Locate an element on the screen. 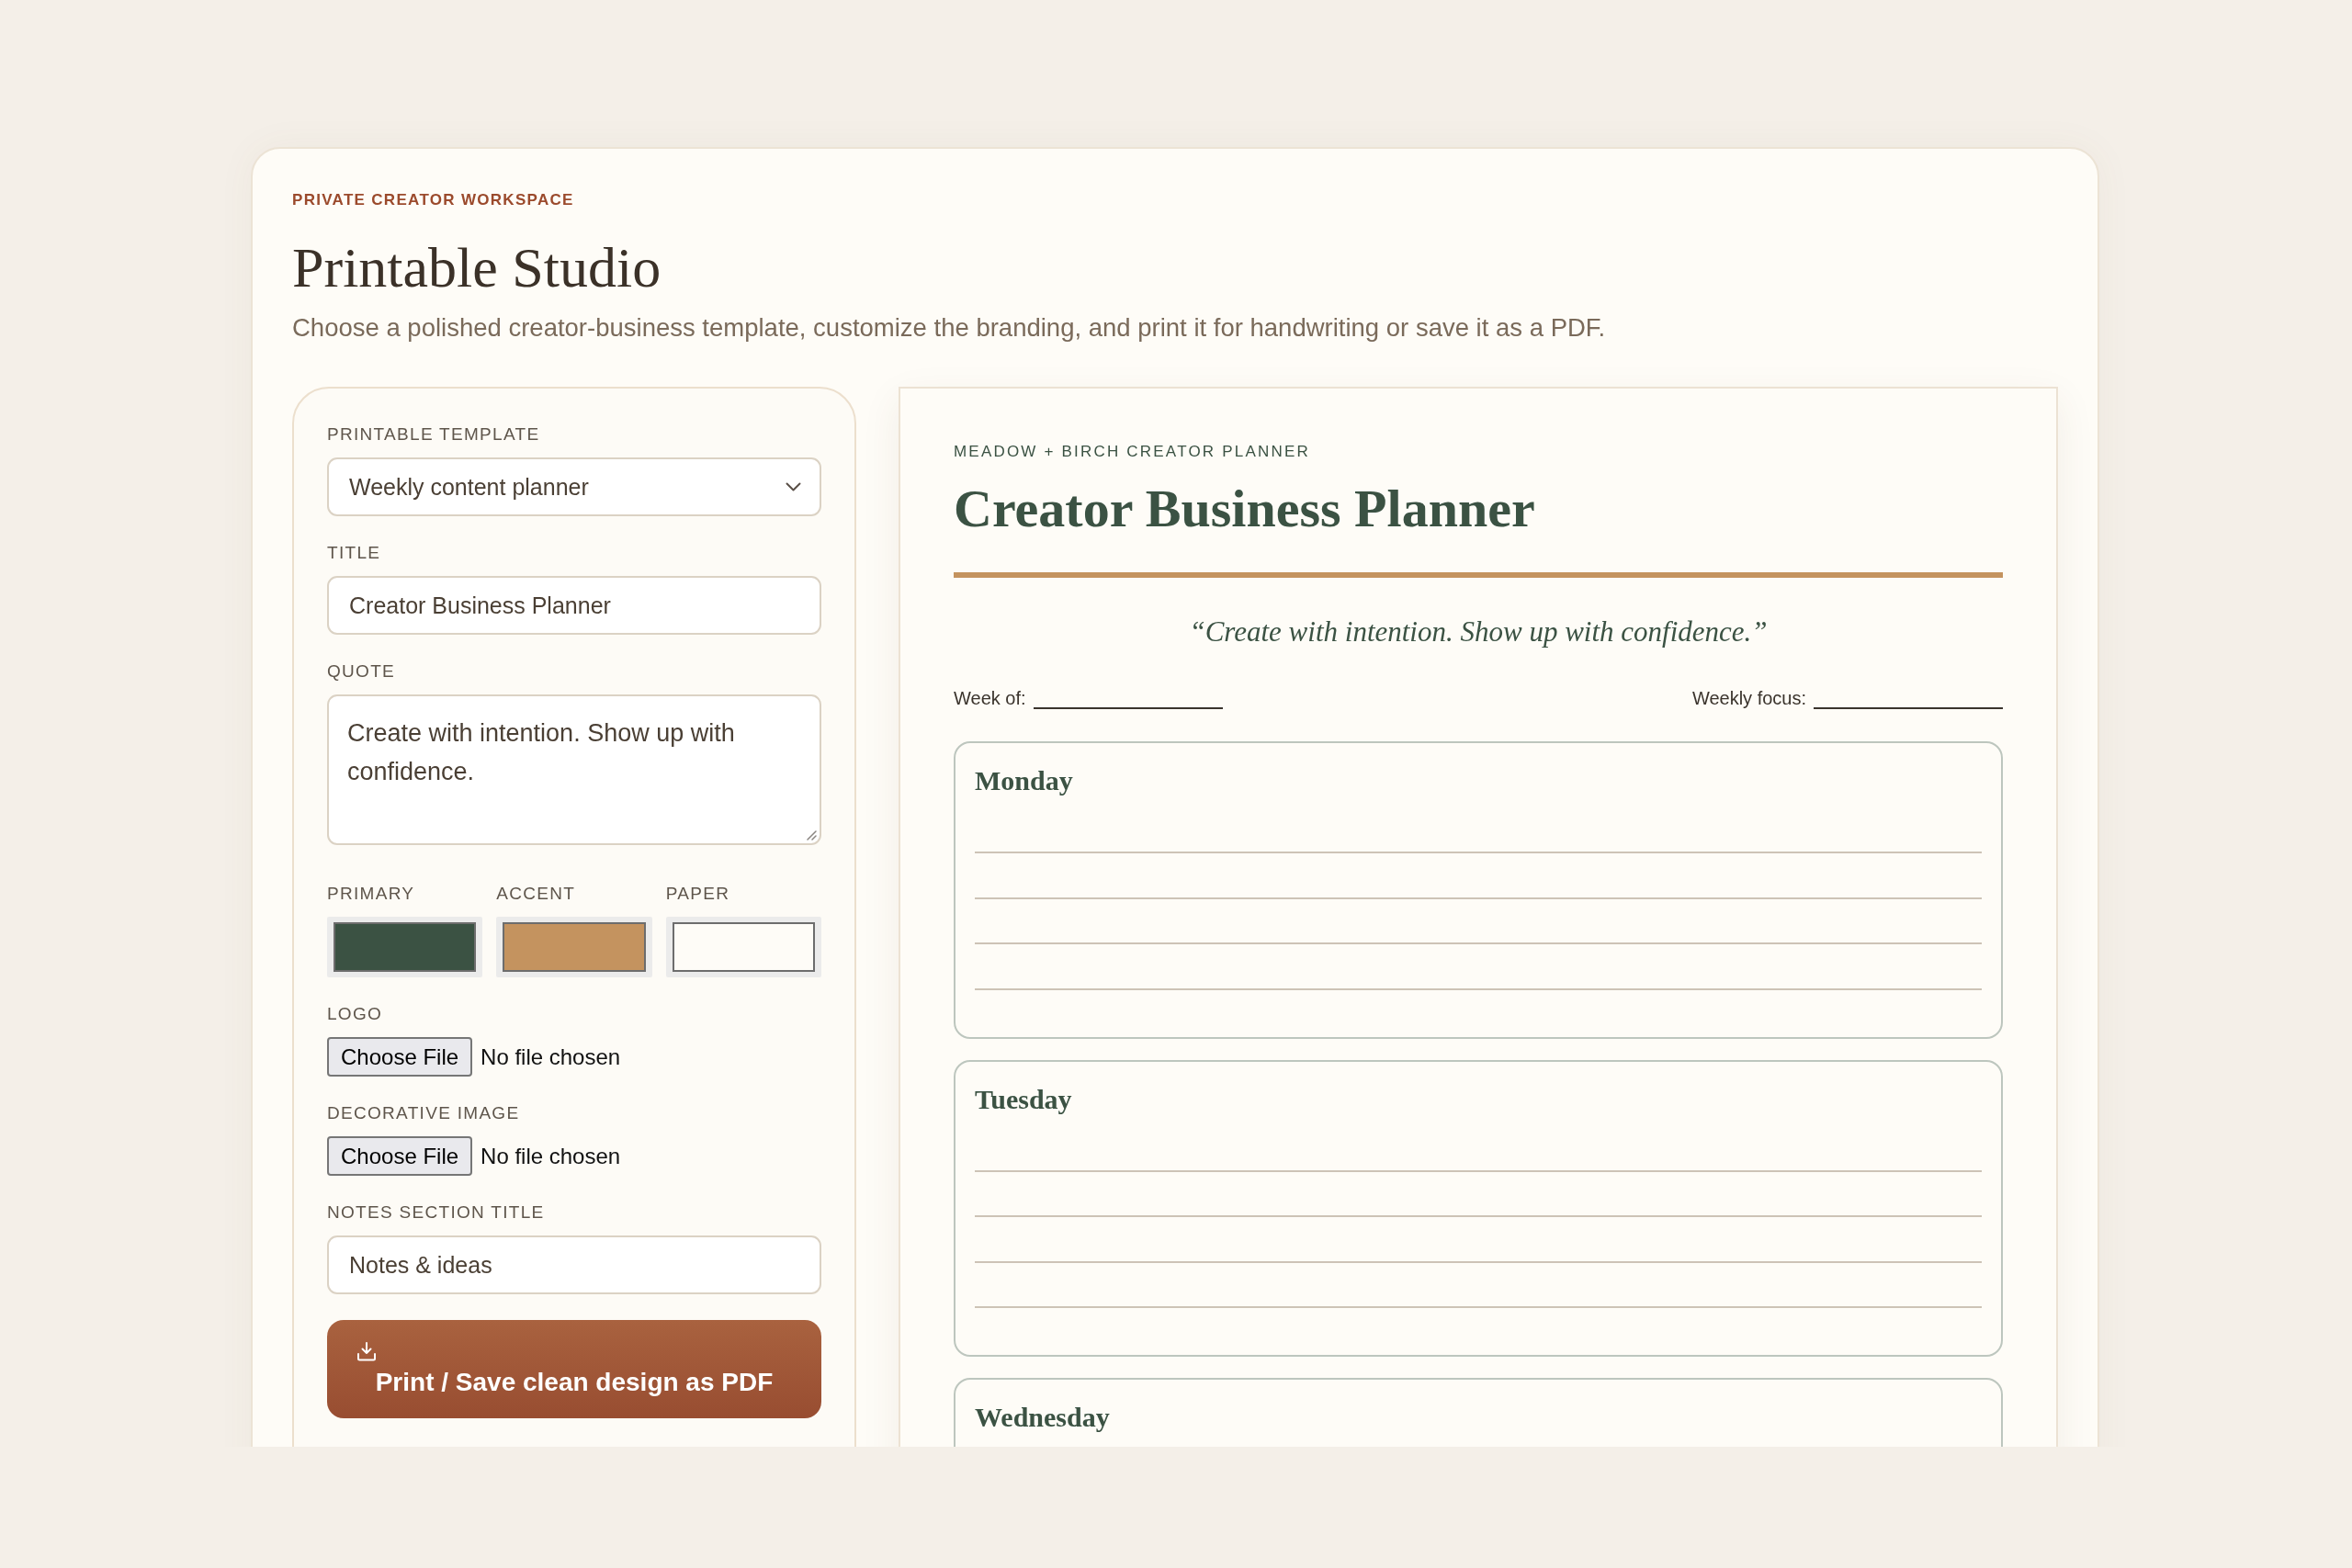 The width and height of the screenshot is (2352, 1568). planner-brand: MEADOW + BIRCH CREATOR PLANNER is located at coordinates (1132, 452).